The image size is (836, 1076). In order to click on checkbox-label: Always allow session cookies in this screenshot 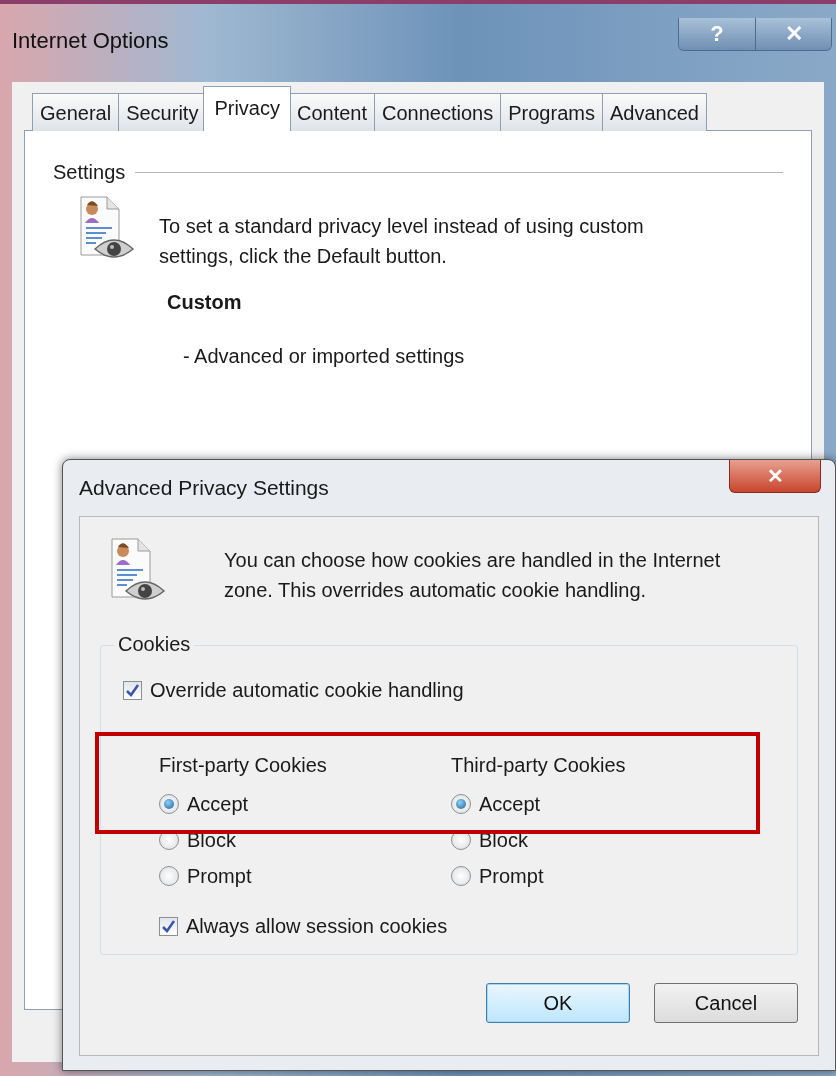, I will do `click(317, 926)`.